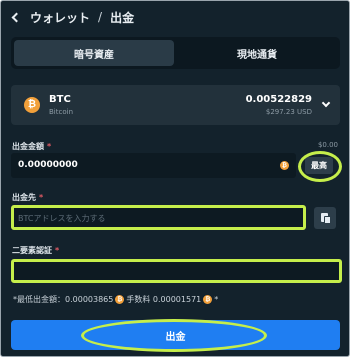  I want to click on chevron-down-icon, so click(326, 103).